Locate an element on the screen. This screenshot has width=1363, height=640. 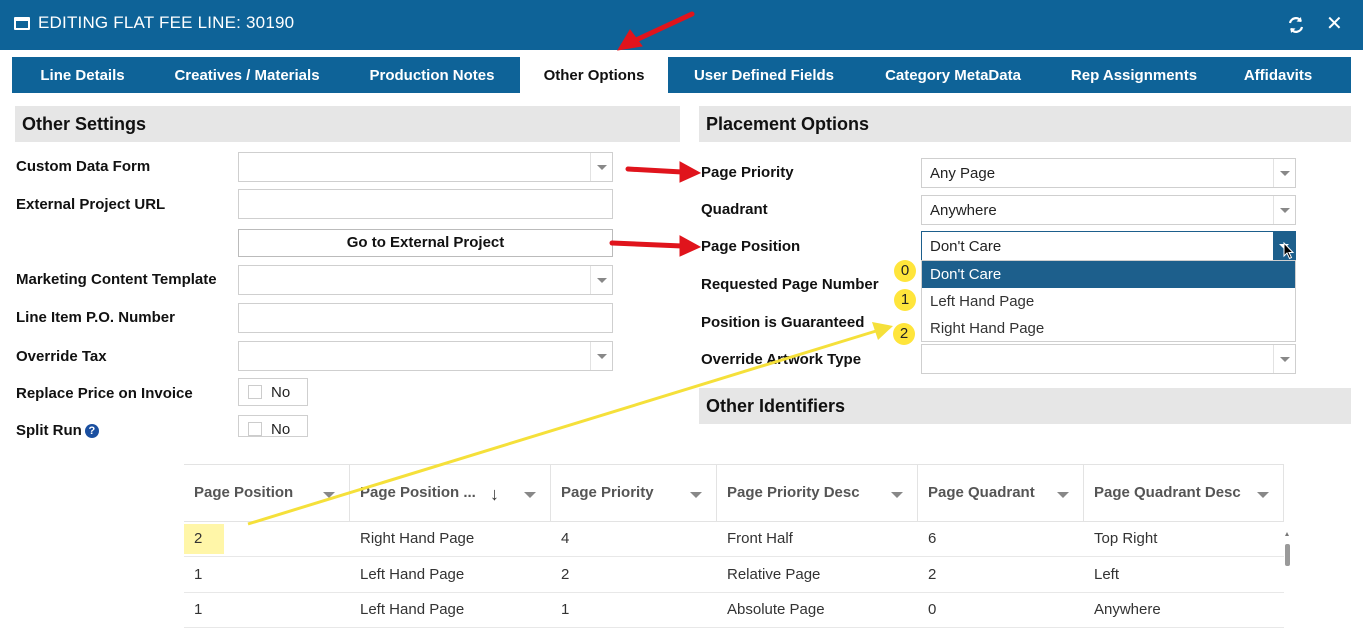
column-header-page-position: Page Position is located at coordinates (267, 493).